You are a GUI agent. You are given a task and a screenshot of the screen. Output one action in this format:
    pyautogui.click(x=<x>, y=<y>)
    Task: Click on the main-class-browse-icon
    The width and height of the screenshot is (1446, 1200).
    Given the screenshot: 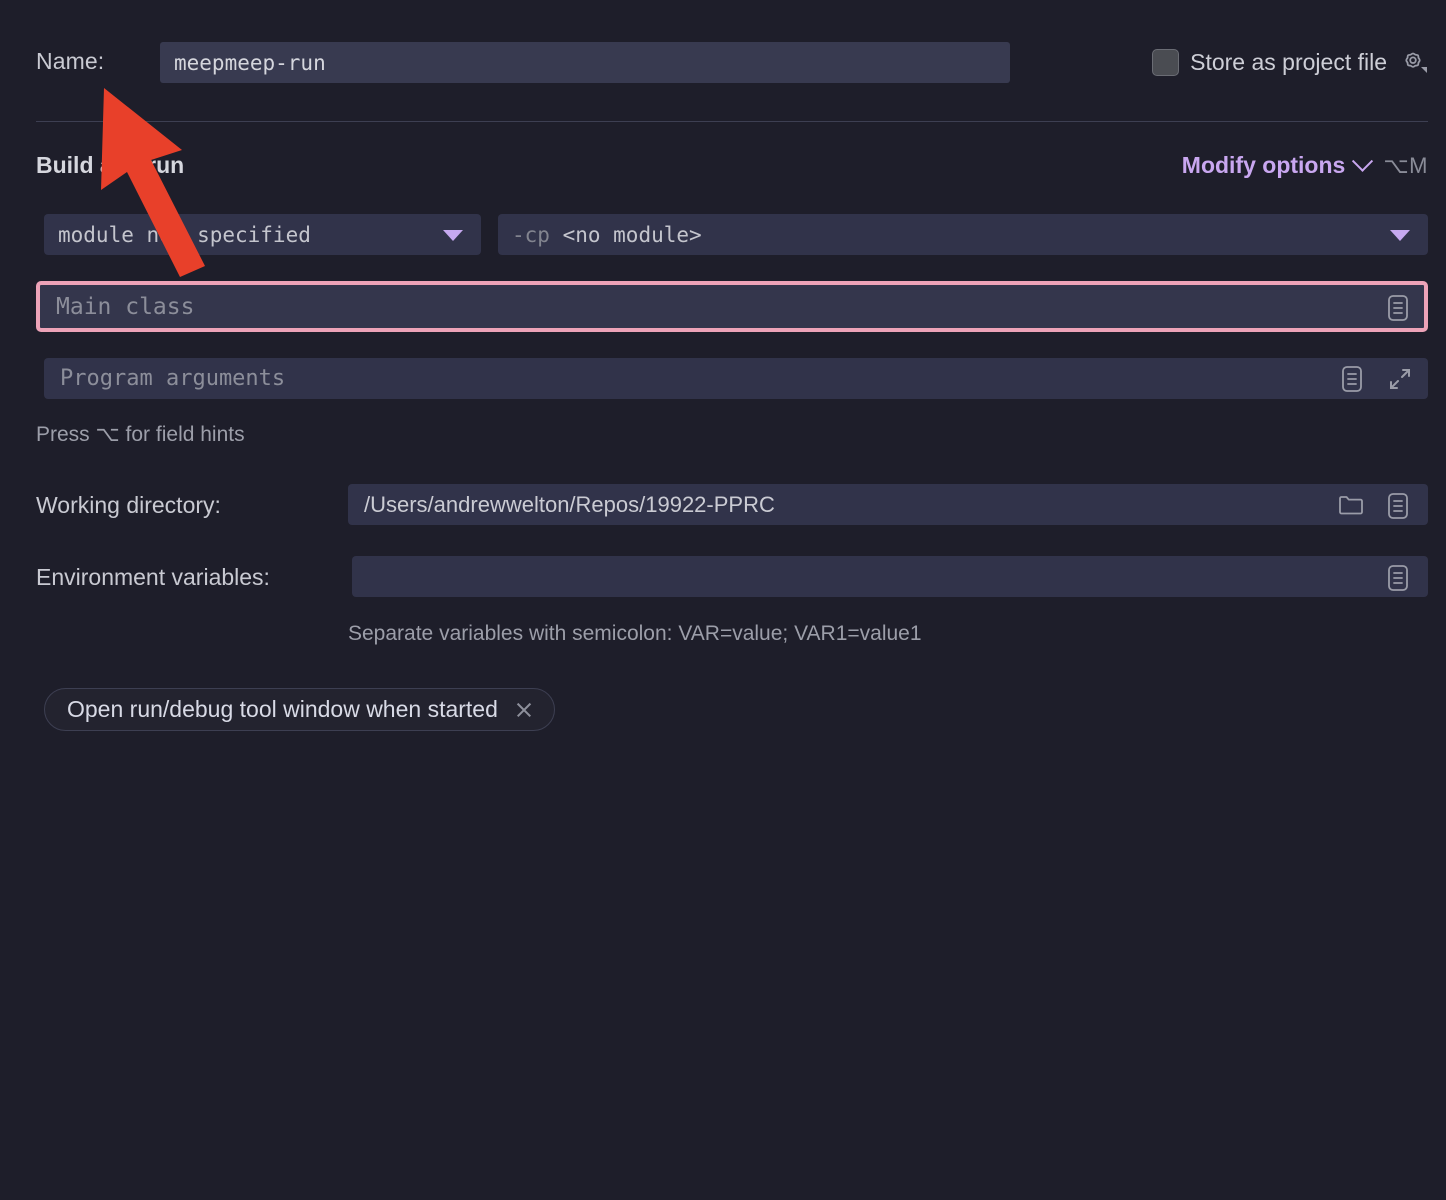 What is the action you would take?
    pyautogui.click(x=1398, y=310)
    